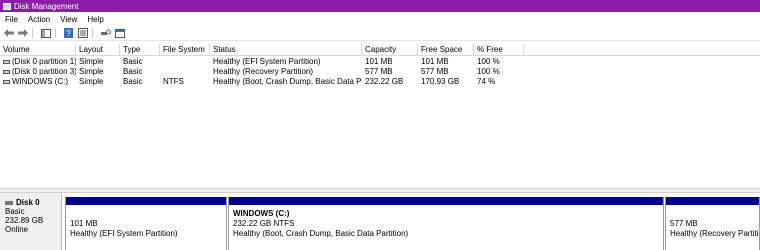 The height and width of the screenshot is (250, 760). I want to click on column-header-type: Type, so click(140, 49).